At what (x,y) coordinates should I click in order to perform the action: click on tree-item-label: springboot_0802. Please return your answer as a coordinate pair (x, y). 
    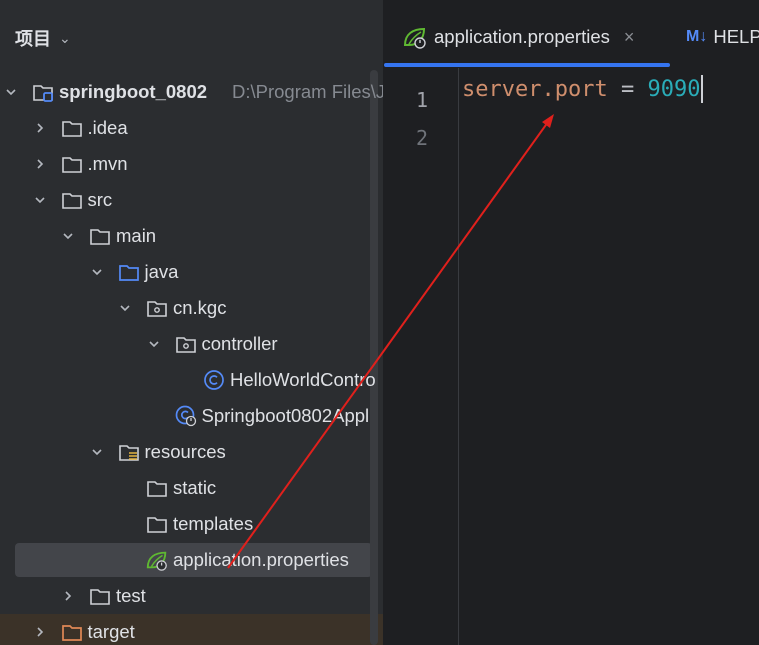
    Looking at the image, I should click on (133, 91).